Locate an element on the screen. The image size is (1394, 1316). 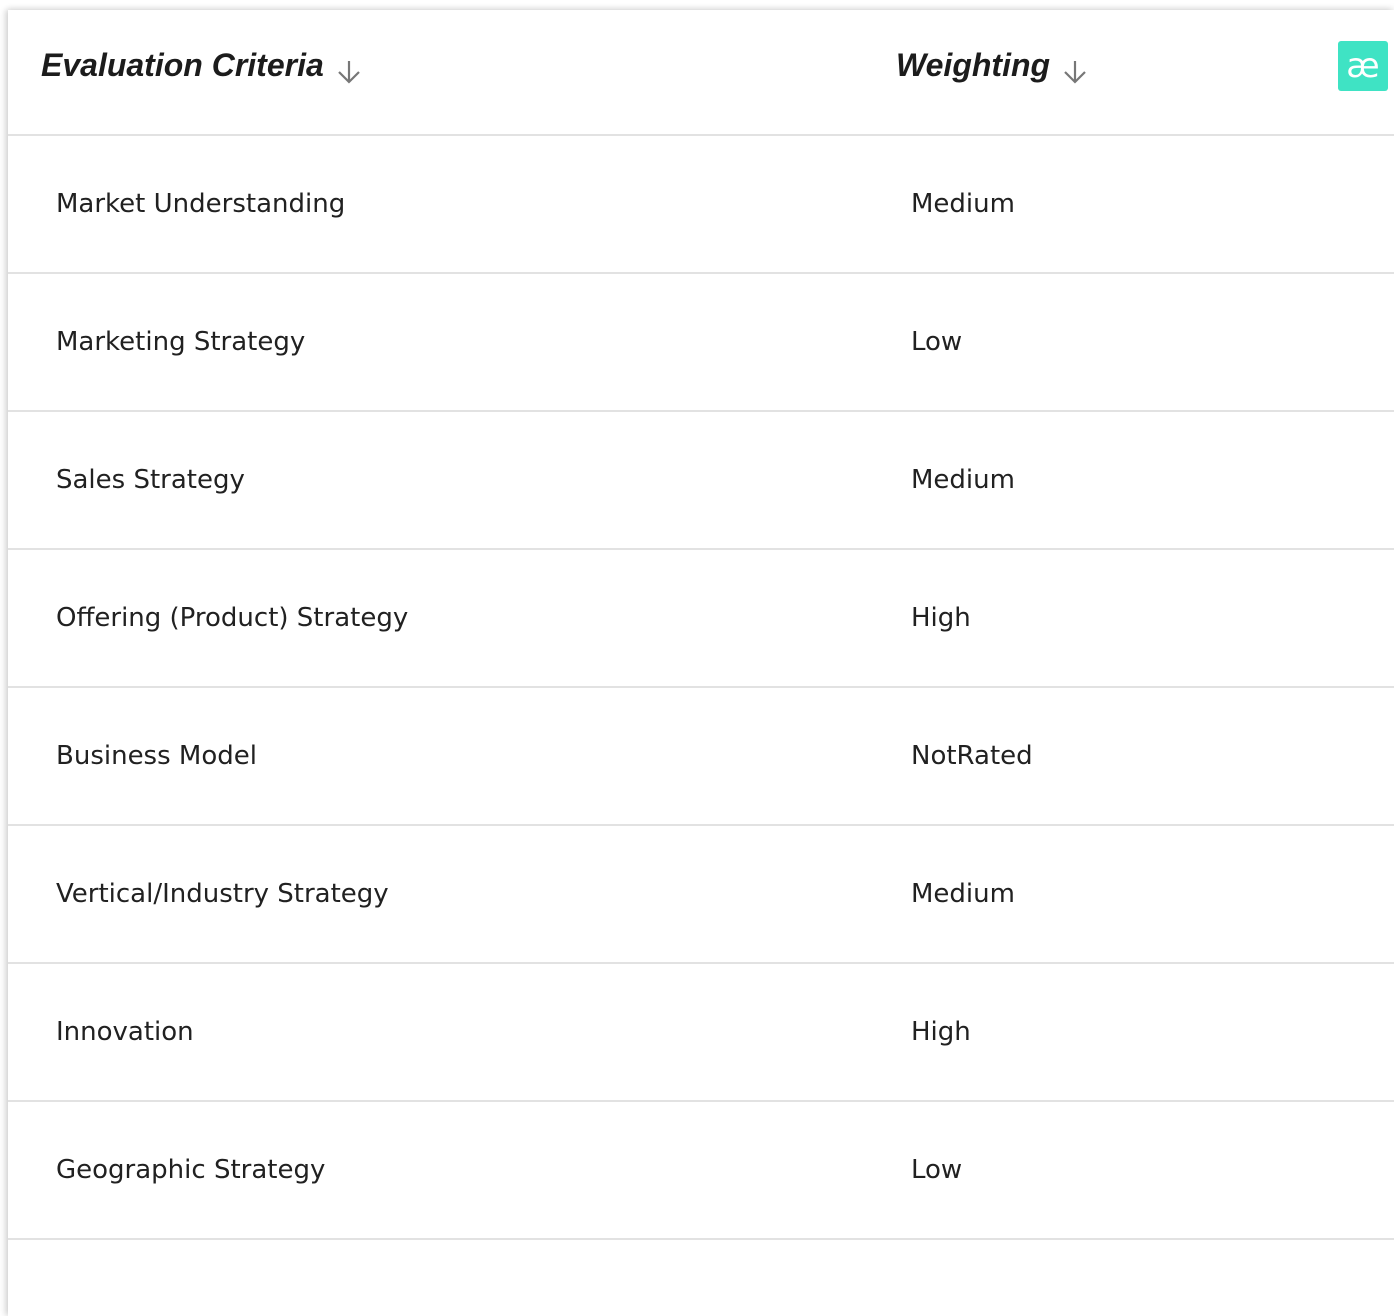
table-row: Business Model NotRated is located at coordinates (701, 757).